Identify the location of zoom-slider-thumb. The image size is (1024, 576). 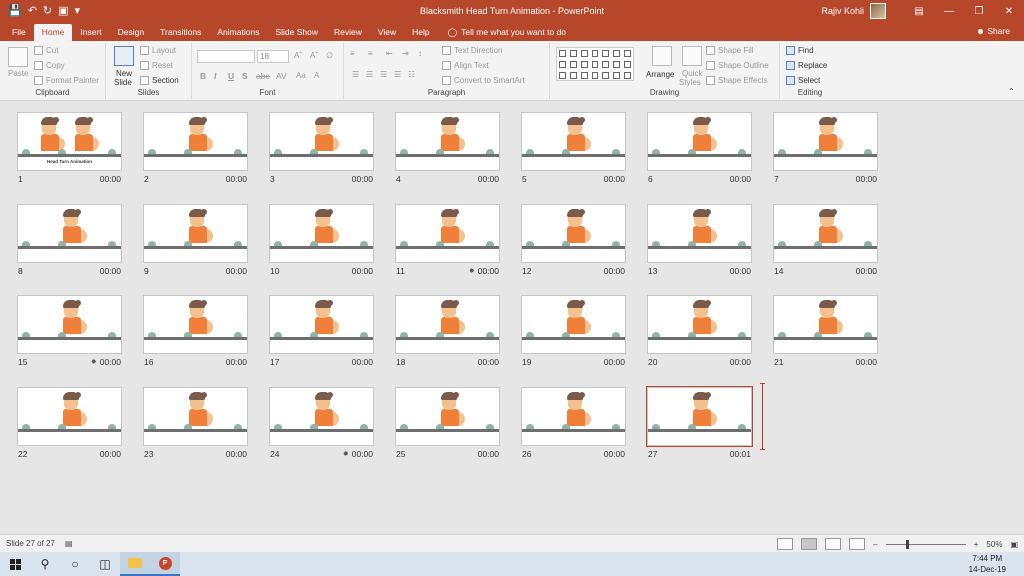
(907, 544).